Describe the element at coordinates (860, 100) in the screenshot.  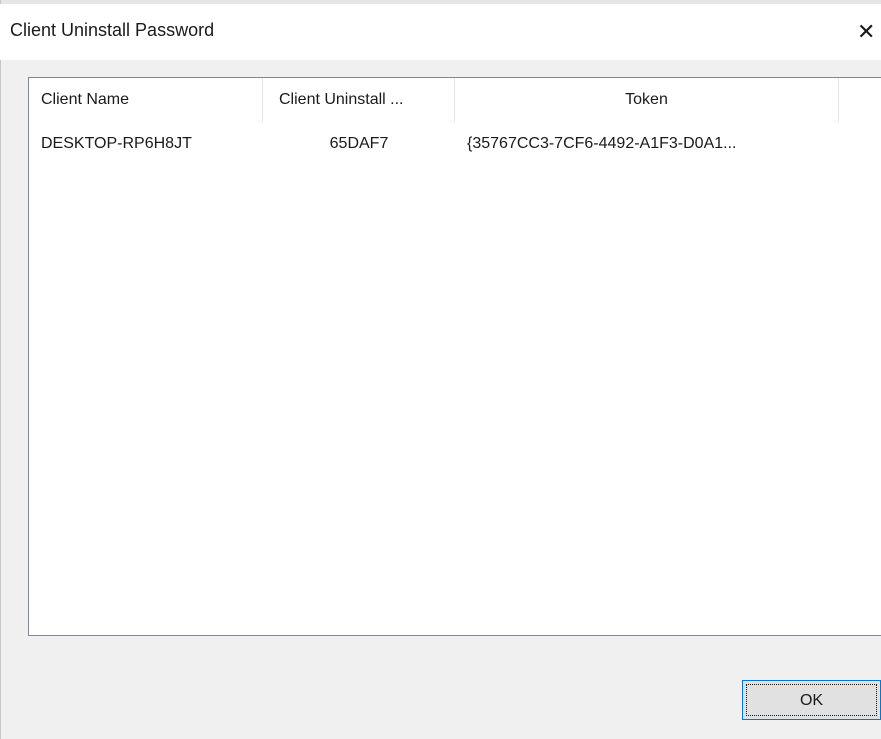
I see `column-header-empty` at that location.